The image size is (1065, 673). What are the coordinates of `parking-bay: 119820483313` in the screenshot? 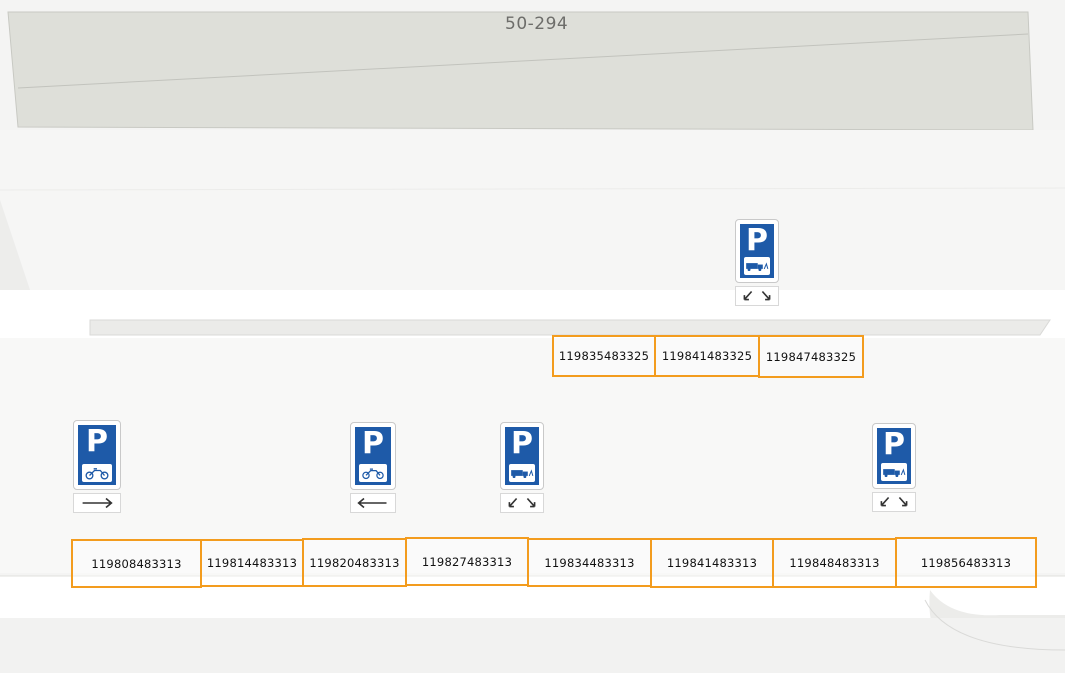 It's located at (354, 562).